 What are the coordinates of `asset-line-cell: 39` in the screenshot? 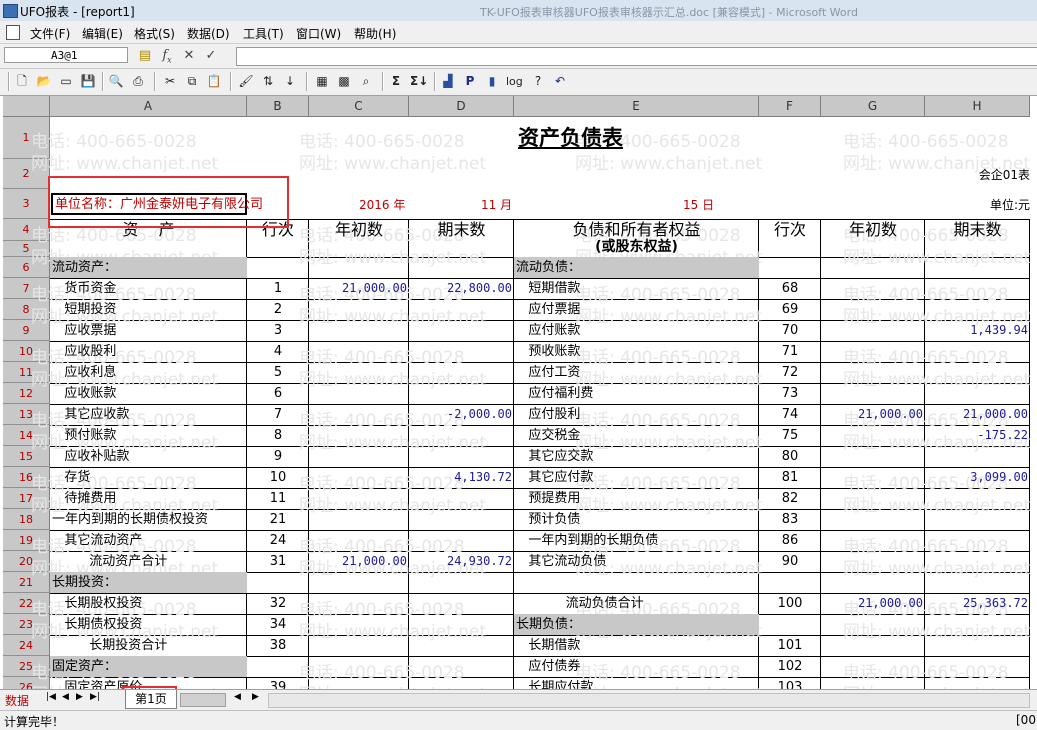 It's located at (278, 683).